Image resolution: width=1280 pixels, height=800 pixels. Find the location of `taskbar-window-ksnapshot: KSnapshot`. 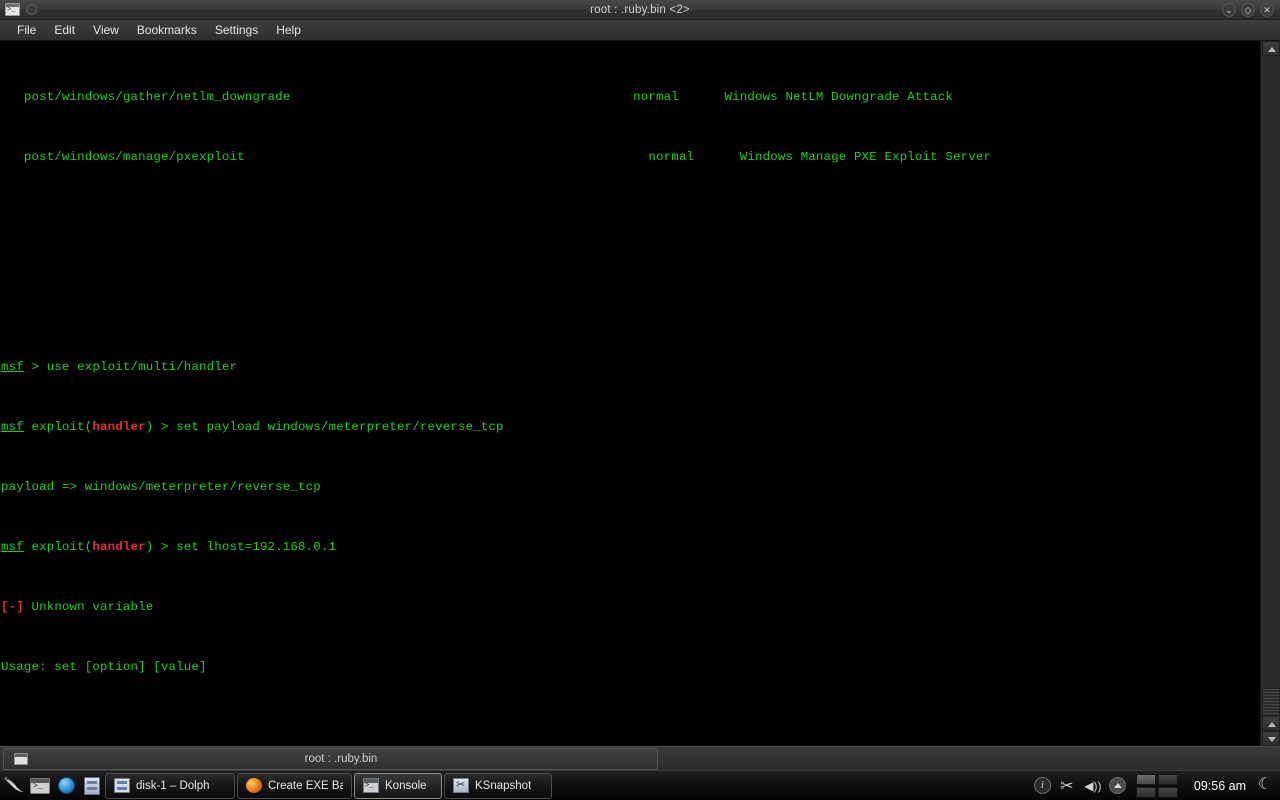

taskbar-window-ksnapshot: KSnapshot is located at coordinates (498, 785).